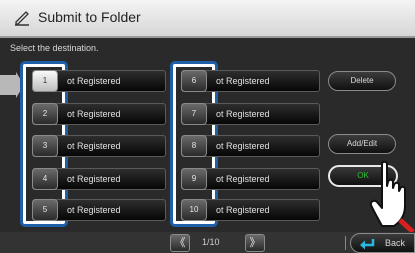  Describe the element at coordinates (45, 81) in the screenshot. I see `destination-button-1: 1` at that location.